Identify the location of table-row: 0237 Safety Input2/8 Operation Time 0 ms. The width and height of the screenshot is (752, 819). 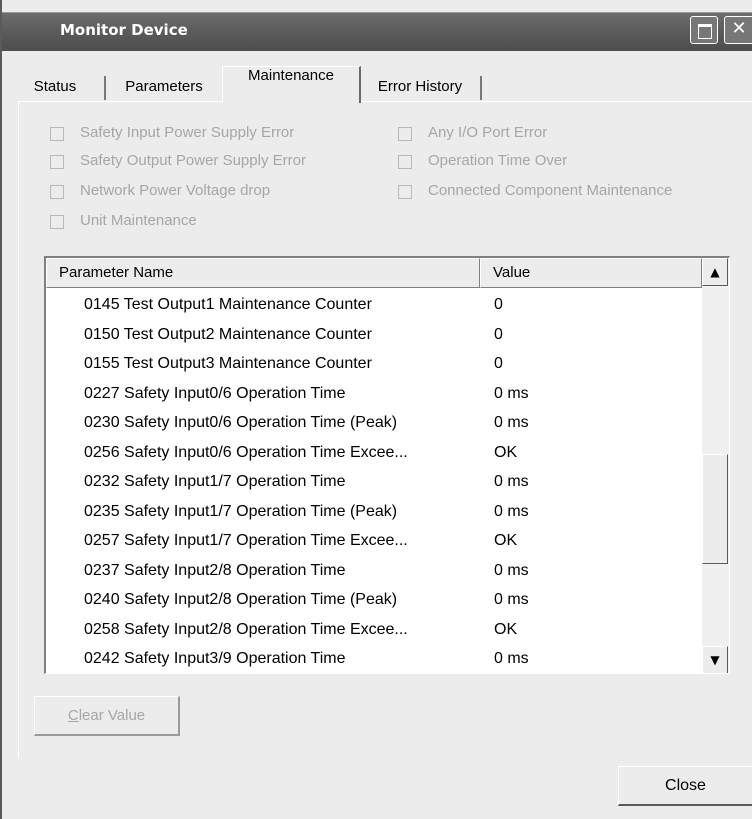
(373, 572).